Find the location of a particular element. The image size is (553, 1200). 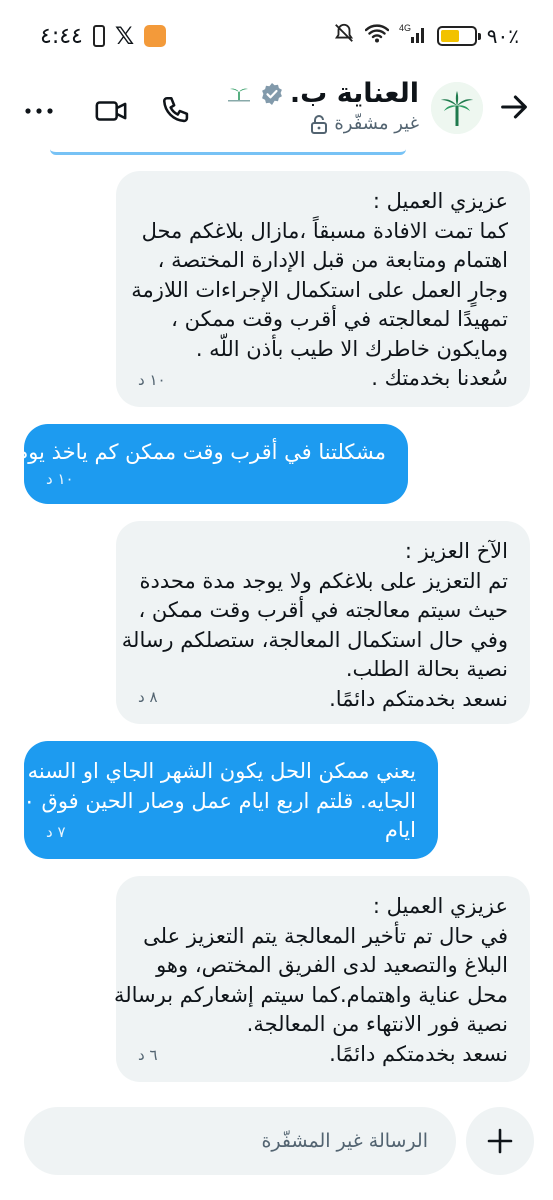

video-call-icon is located at coordinates (111, 111).